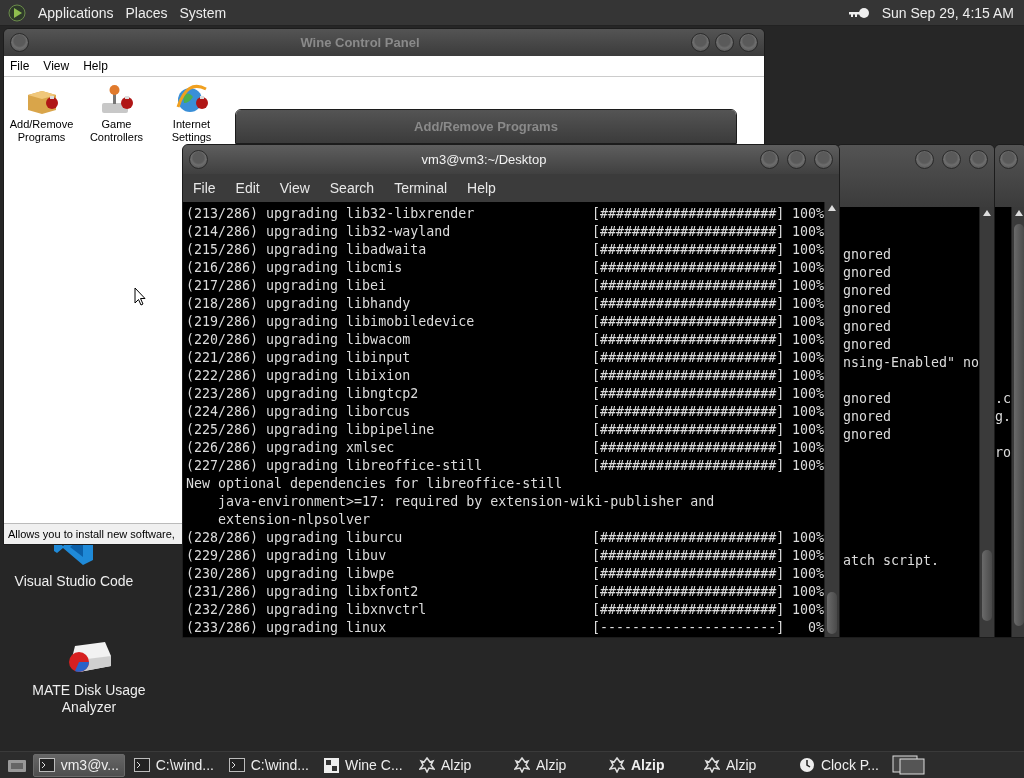 The height and width of the screenshot is (778, 1024). I want to click on code-editor-icon, so click(74, 556).